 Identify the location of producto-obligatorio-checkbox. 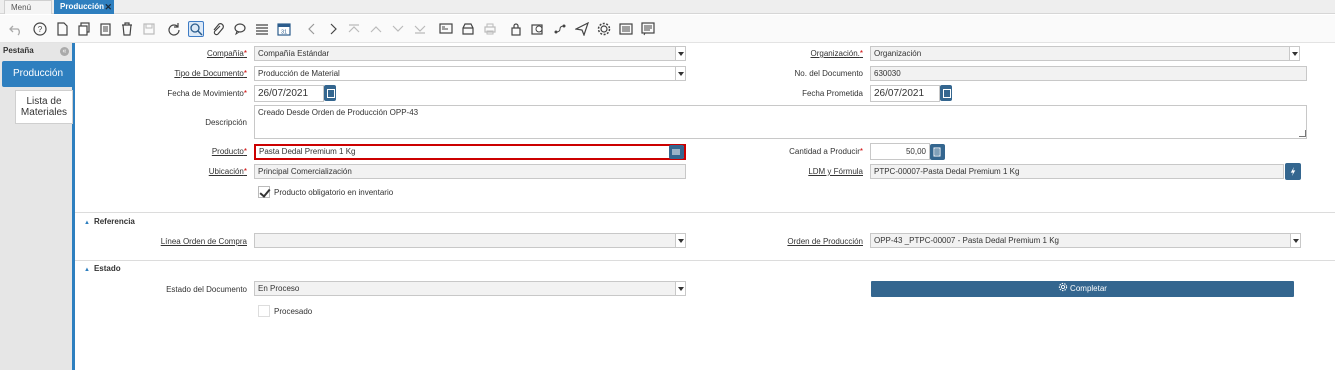
(264, 192).